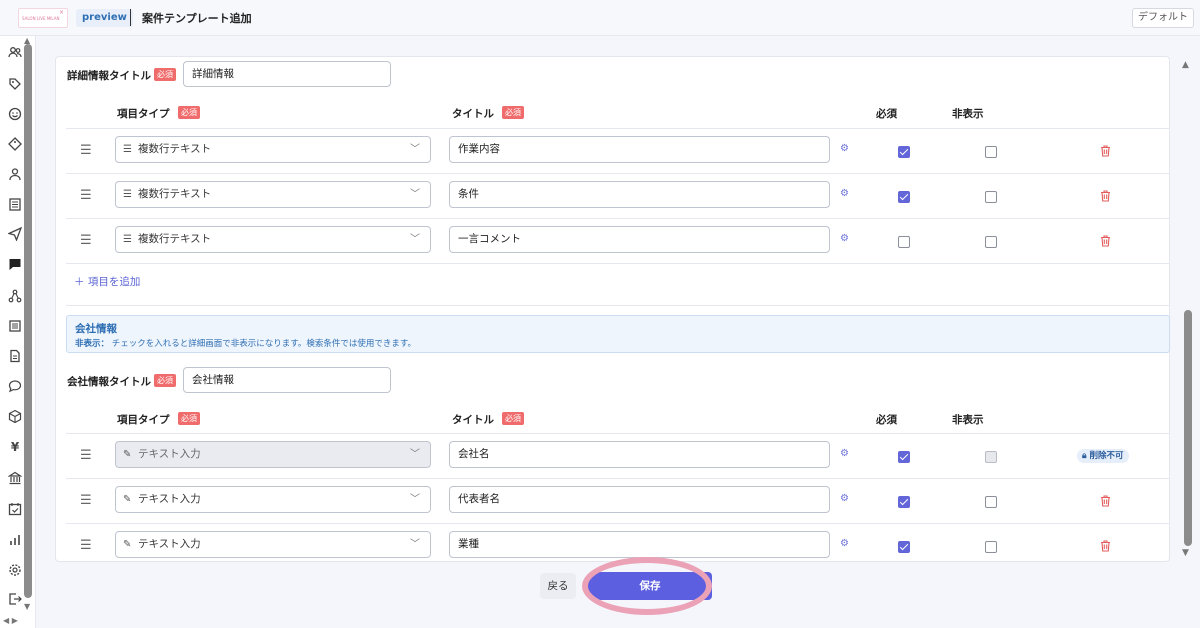  What do you see at coordinates (639, 149) in the screenshot?
I see `item-title-input: 作業内容` at bounding box center [639, 149].